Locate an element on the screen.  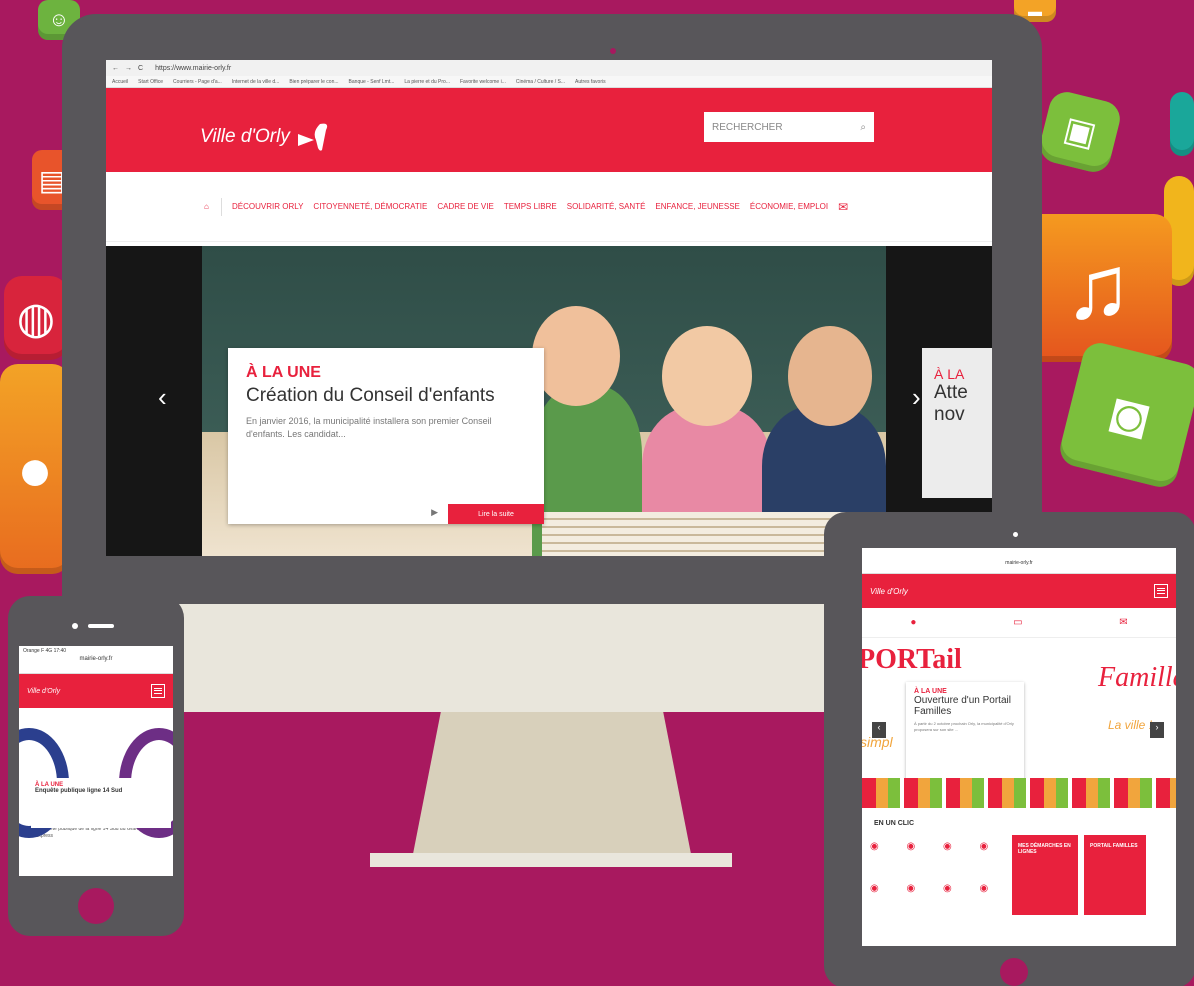
phone-camera is located at coordinates (75, 626).